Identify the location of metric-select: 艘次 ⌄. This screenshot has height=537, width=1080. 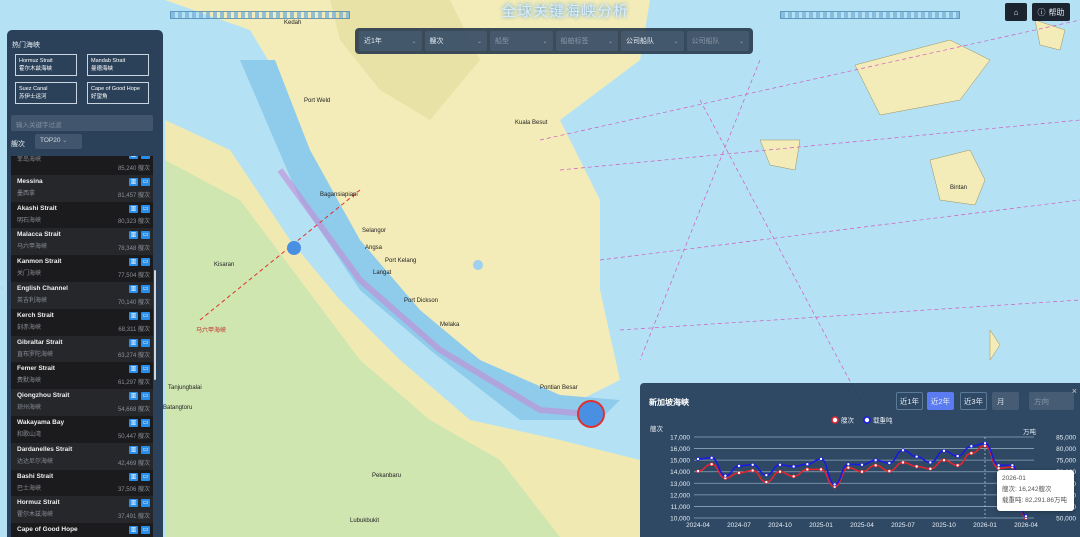
(455, 41).